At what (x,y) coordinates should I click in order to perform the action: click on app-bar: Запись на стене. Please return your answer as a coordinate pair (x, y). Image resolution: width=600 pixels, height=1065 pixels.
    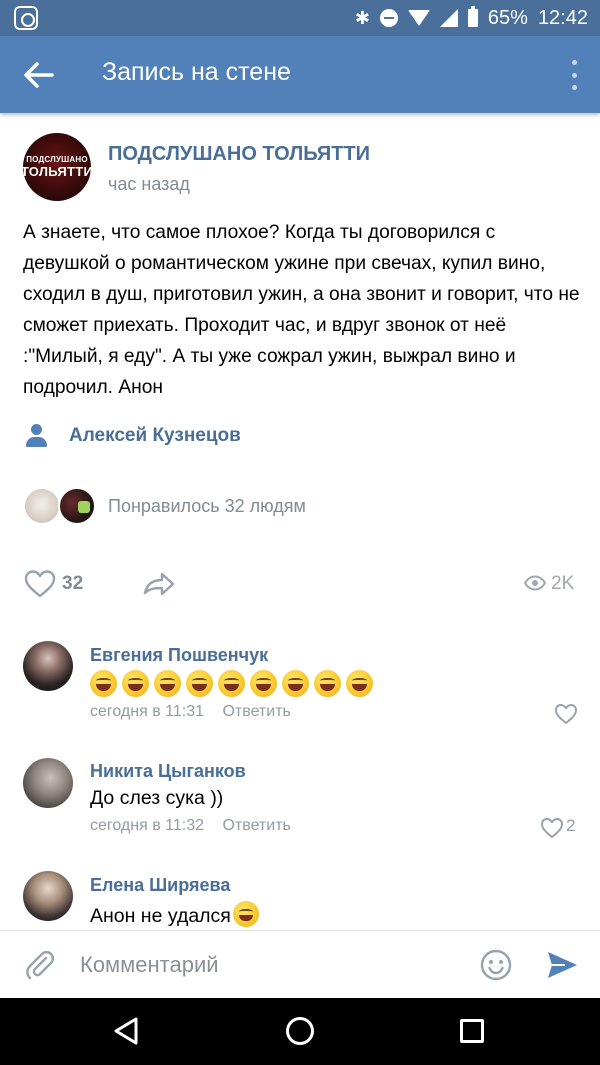
    Looking at the image, I should click on (300, 74).